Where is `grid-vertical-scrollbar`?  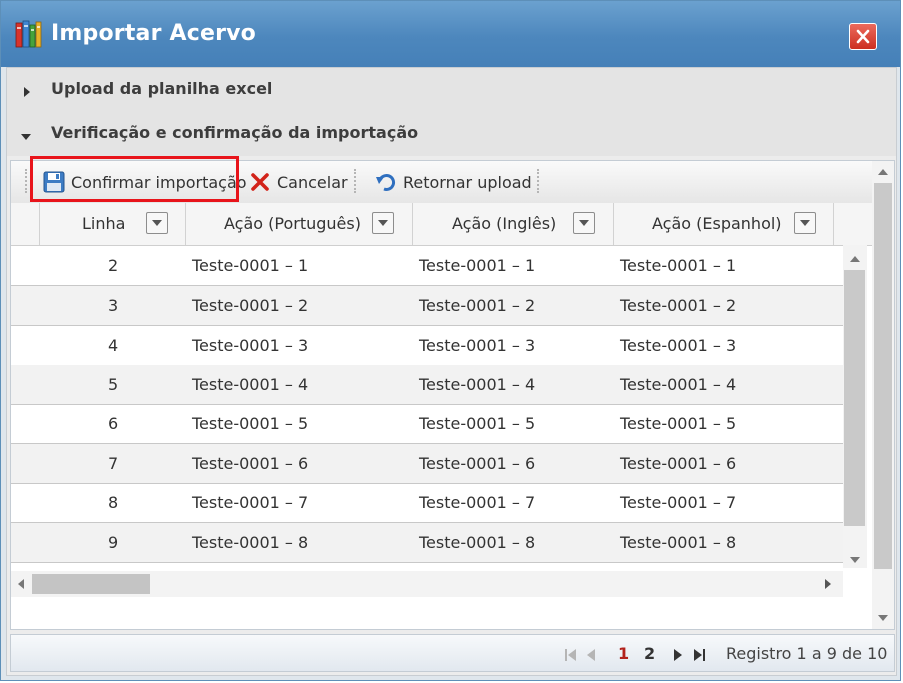
grid-vertical-scrollbar is located at coordinates (855, 406).